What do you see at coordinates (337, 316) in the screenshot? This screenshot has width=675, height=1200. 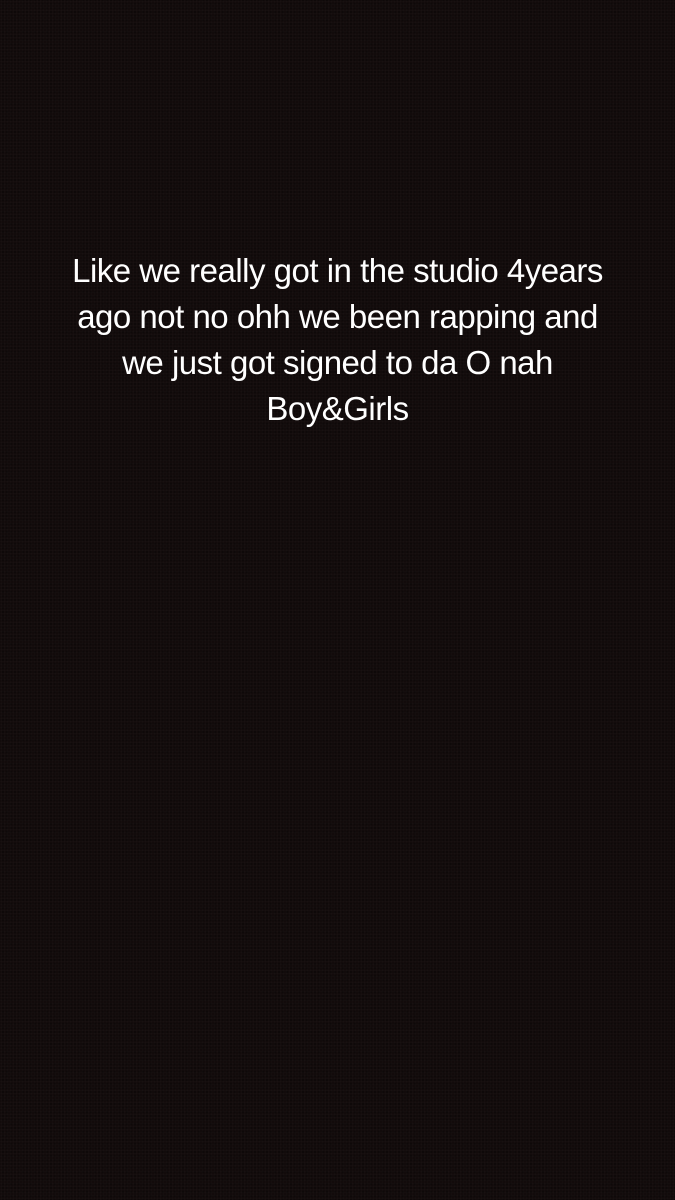 I see `caption-line-2: ago not no ohh we been rapping and` at bounding box center [337, 316].